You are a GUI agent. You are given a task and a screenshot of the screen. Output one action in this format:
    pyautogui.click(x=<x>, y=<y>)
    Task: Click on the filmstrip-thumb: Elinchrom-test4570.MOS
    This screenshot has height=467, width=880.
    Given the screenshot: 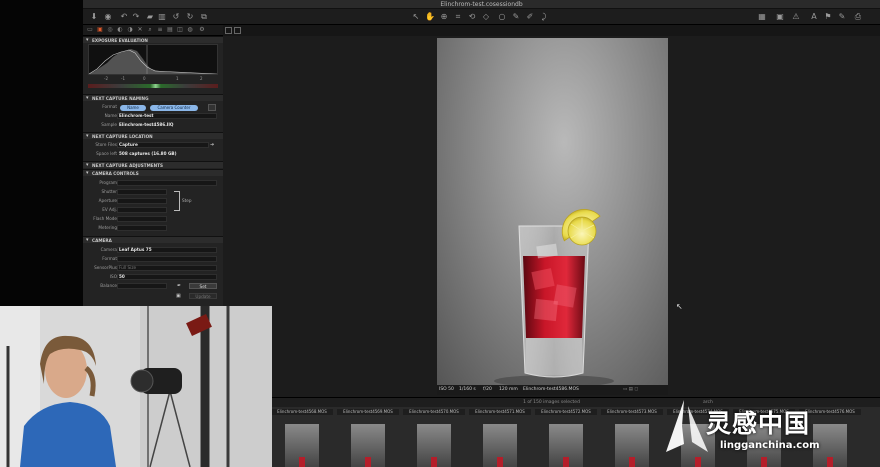 What is the action you would take?
    pyautogui.click(x=434, y=437)
    